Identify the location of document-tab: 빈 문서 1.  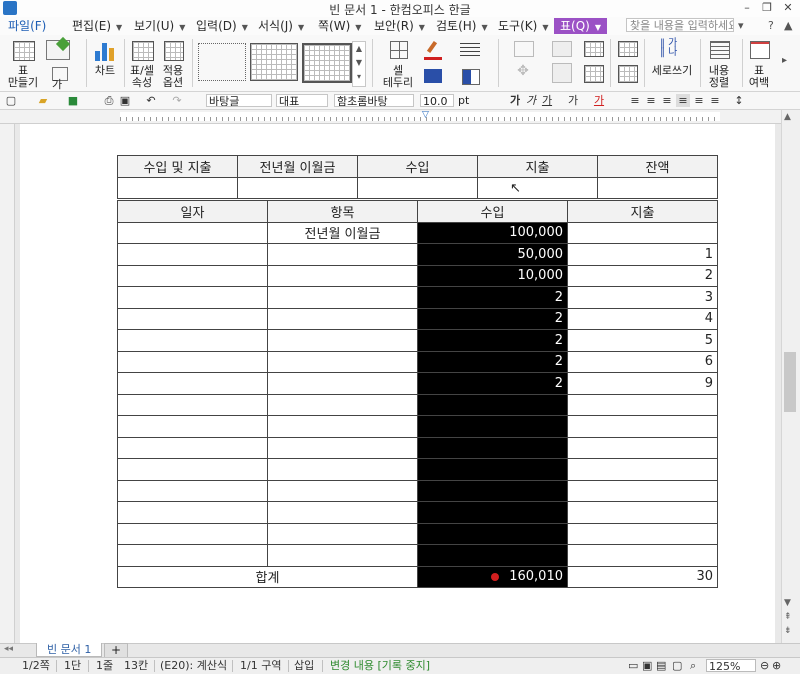
(69, 650).